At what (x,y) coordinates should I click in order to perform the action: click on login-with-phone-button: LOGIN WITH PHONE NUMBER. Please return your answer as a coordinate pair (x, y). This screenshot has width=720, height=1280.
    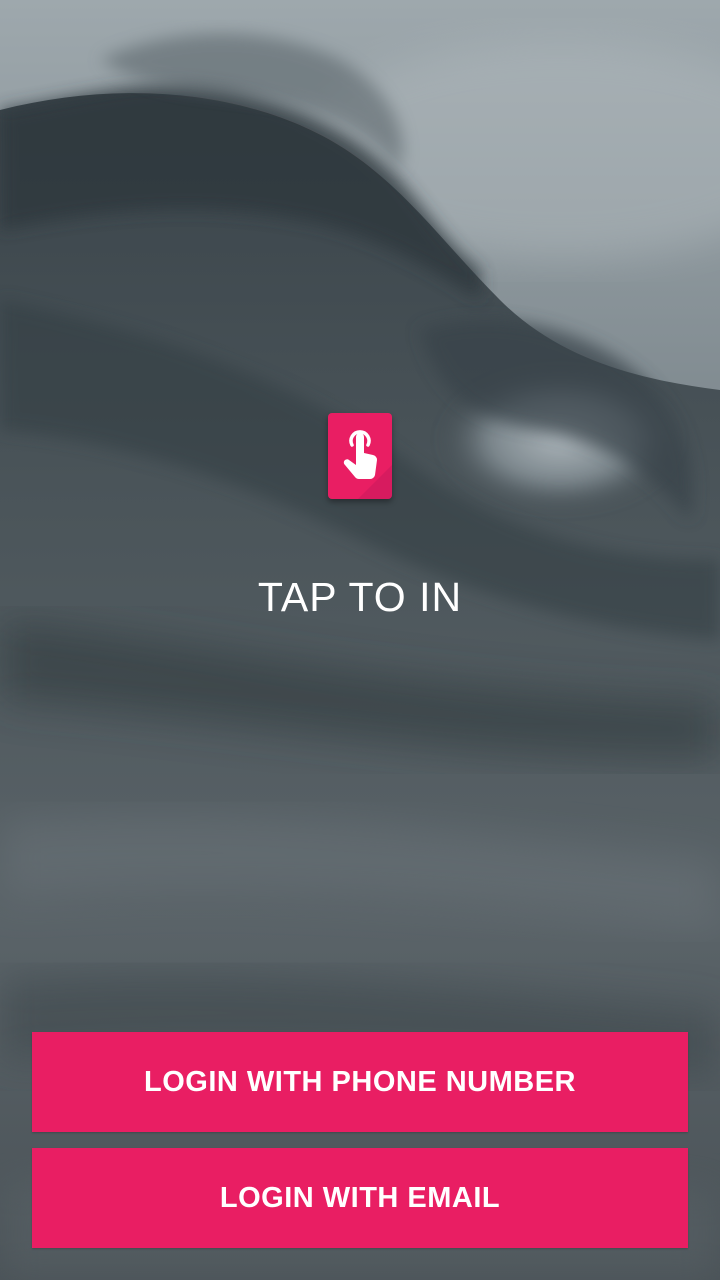
    Looking at the image, I should click on (360, 1082).